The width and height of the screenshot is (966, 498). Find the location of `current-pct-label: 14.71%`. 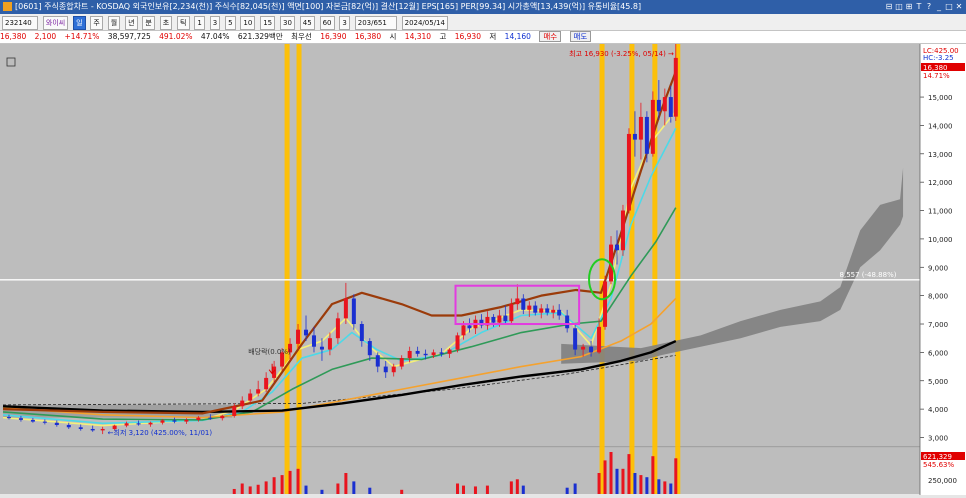

current-pct-label: 14.71% is located at coordinates (936, 76).